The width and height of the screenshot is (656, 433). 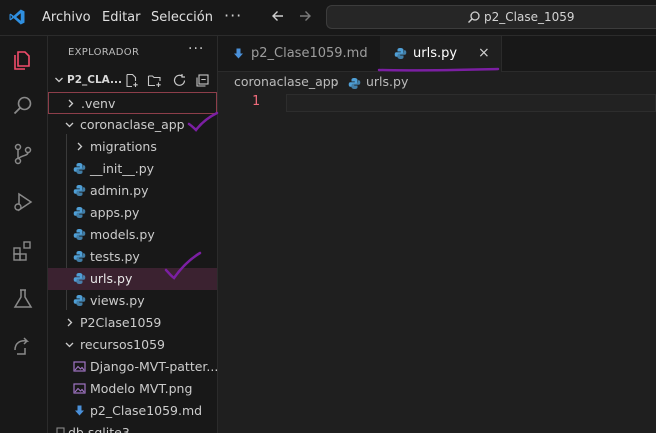 I want to click on line-number: 1, so click(x=256, y=101).